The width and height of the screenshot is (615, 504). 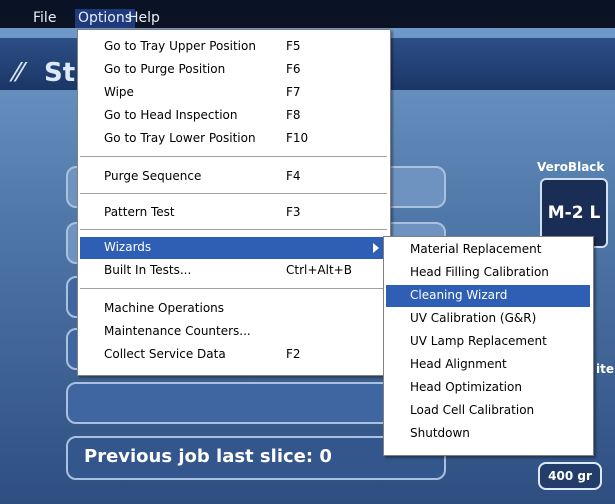 What do you see at coordinates (293, 46) in the screenshot?
I see `menu-item-shortcut: F5` at bounding box center [293, 46].